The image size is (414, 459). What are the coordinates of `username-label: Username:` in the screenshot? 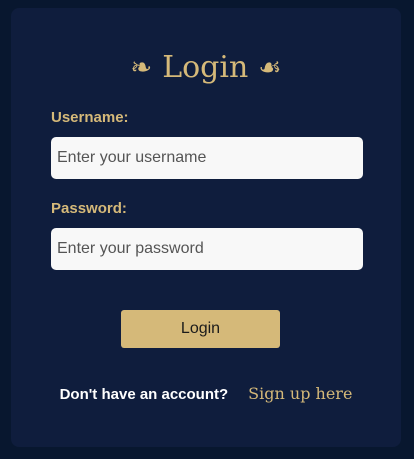 It's located at (90, 117).